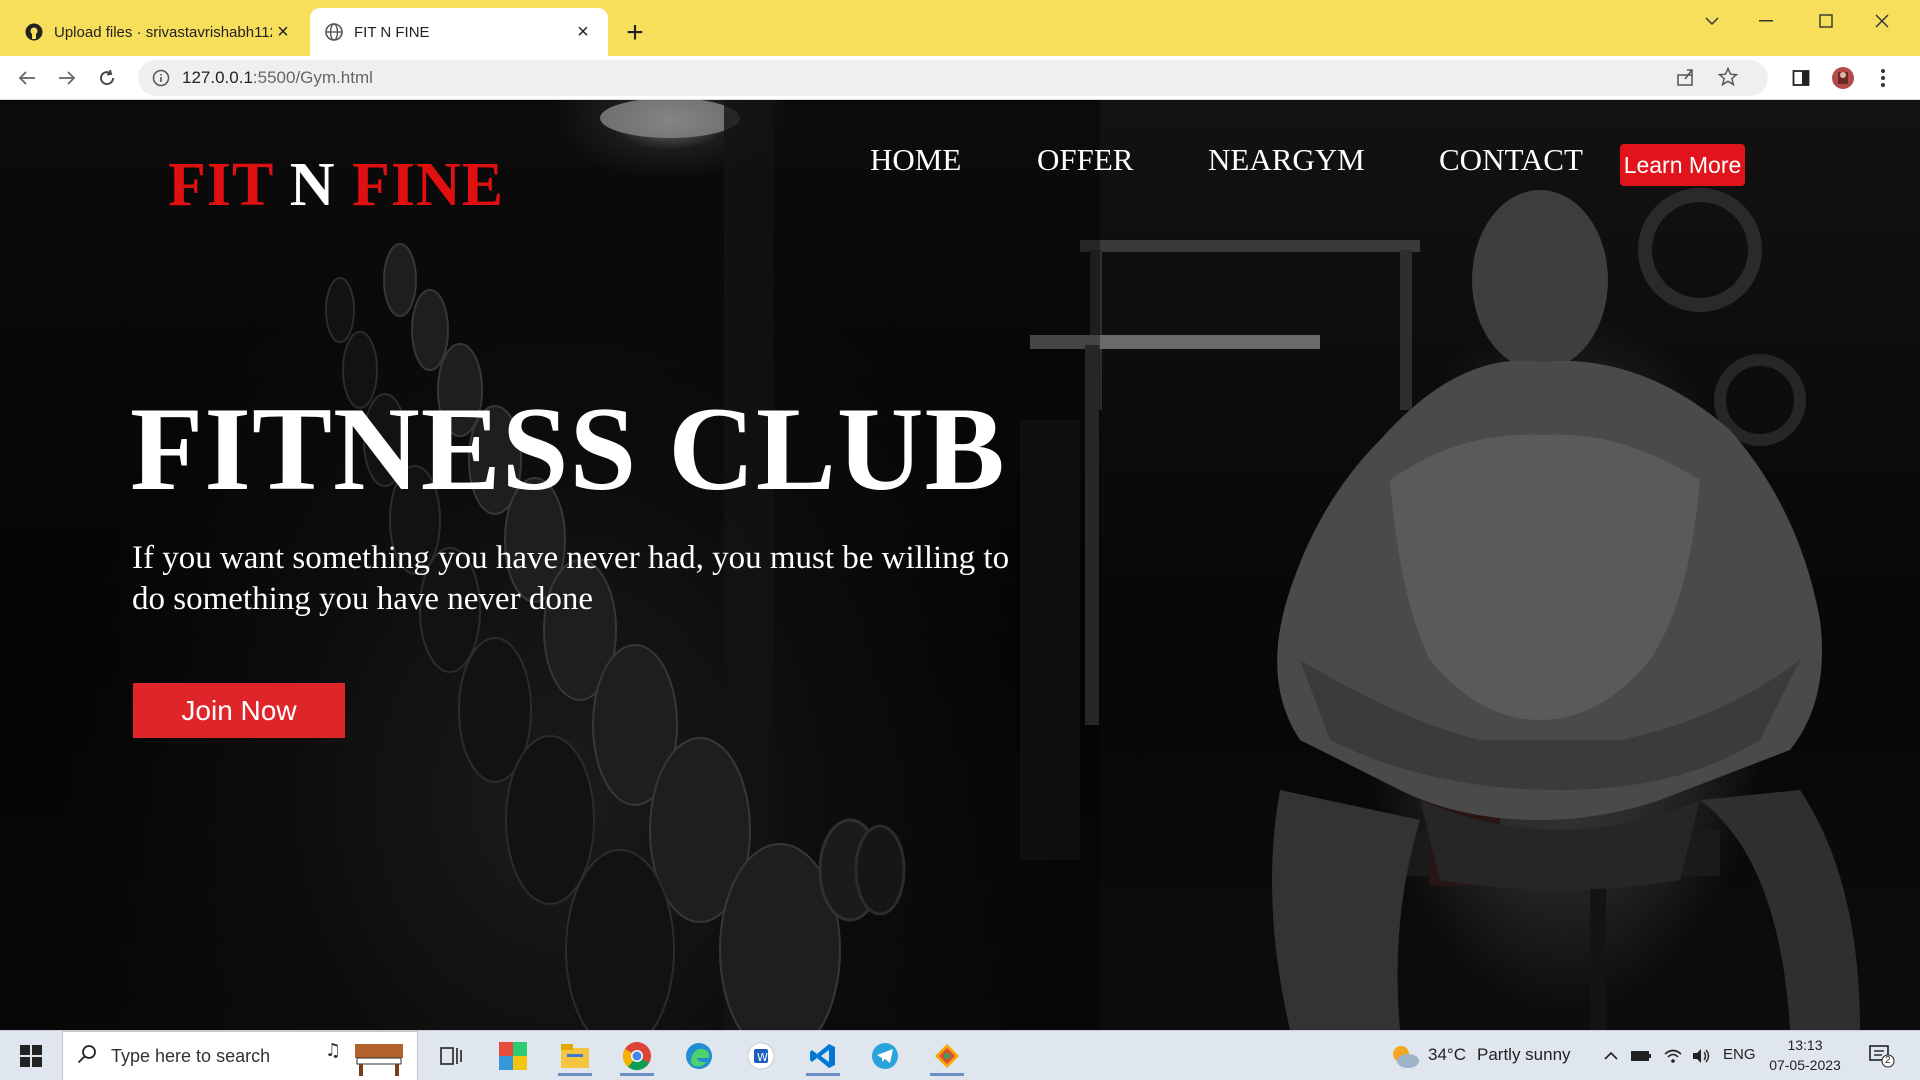  Describe the element at coordinates (1728, 79) in the screenshot. I see `star-icon` at that location.